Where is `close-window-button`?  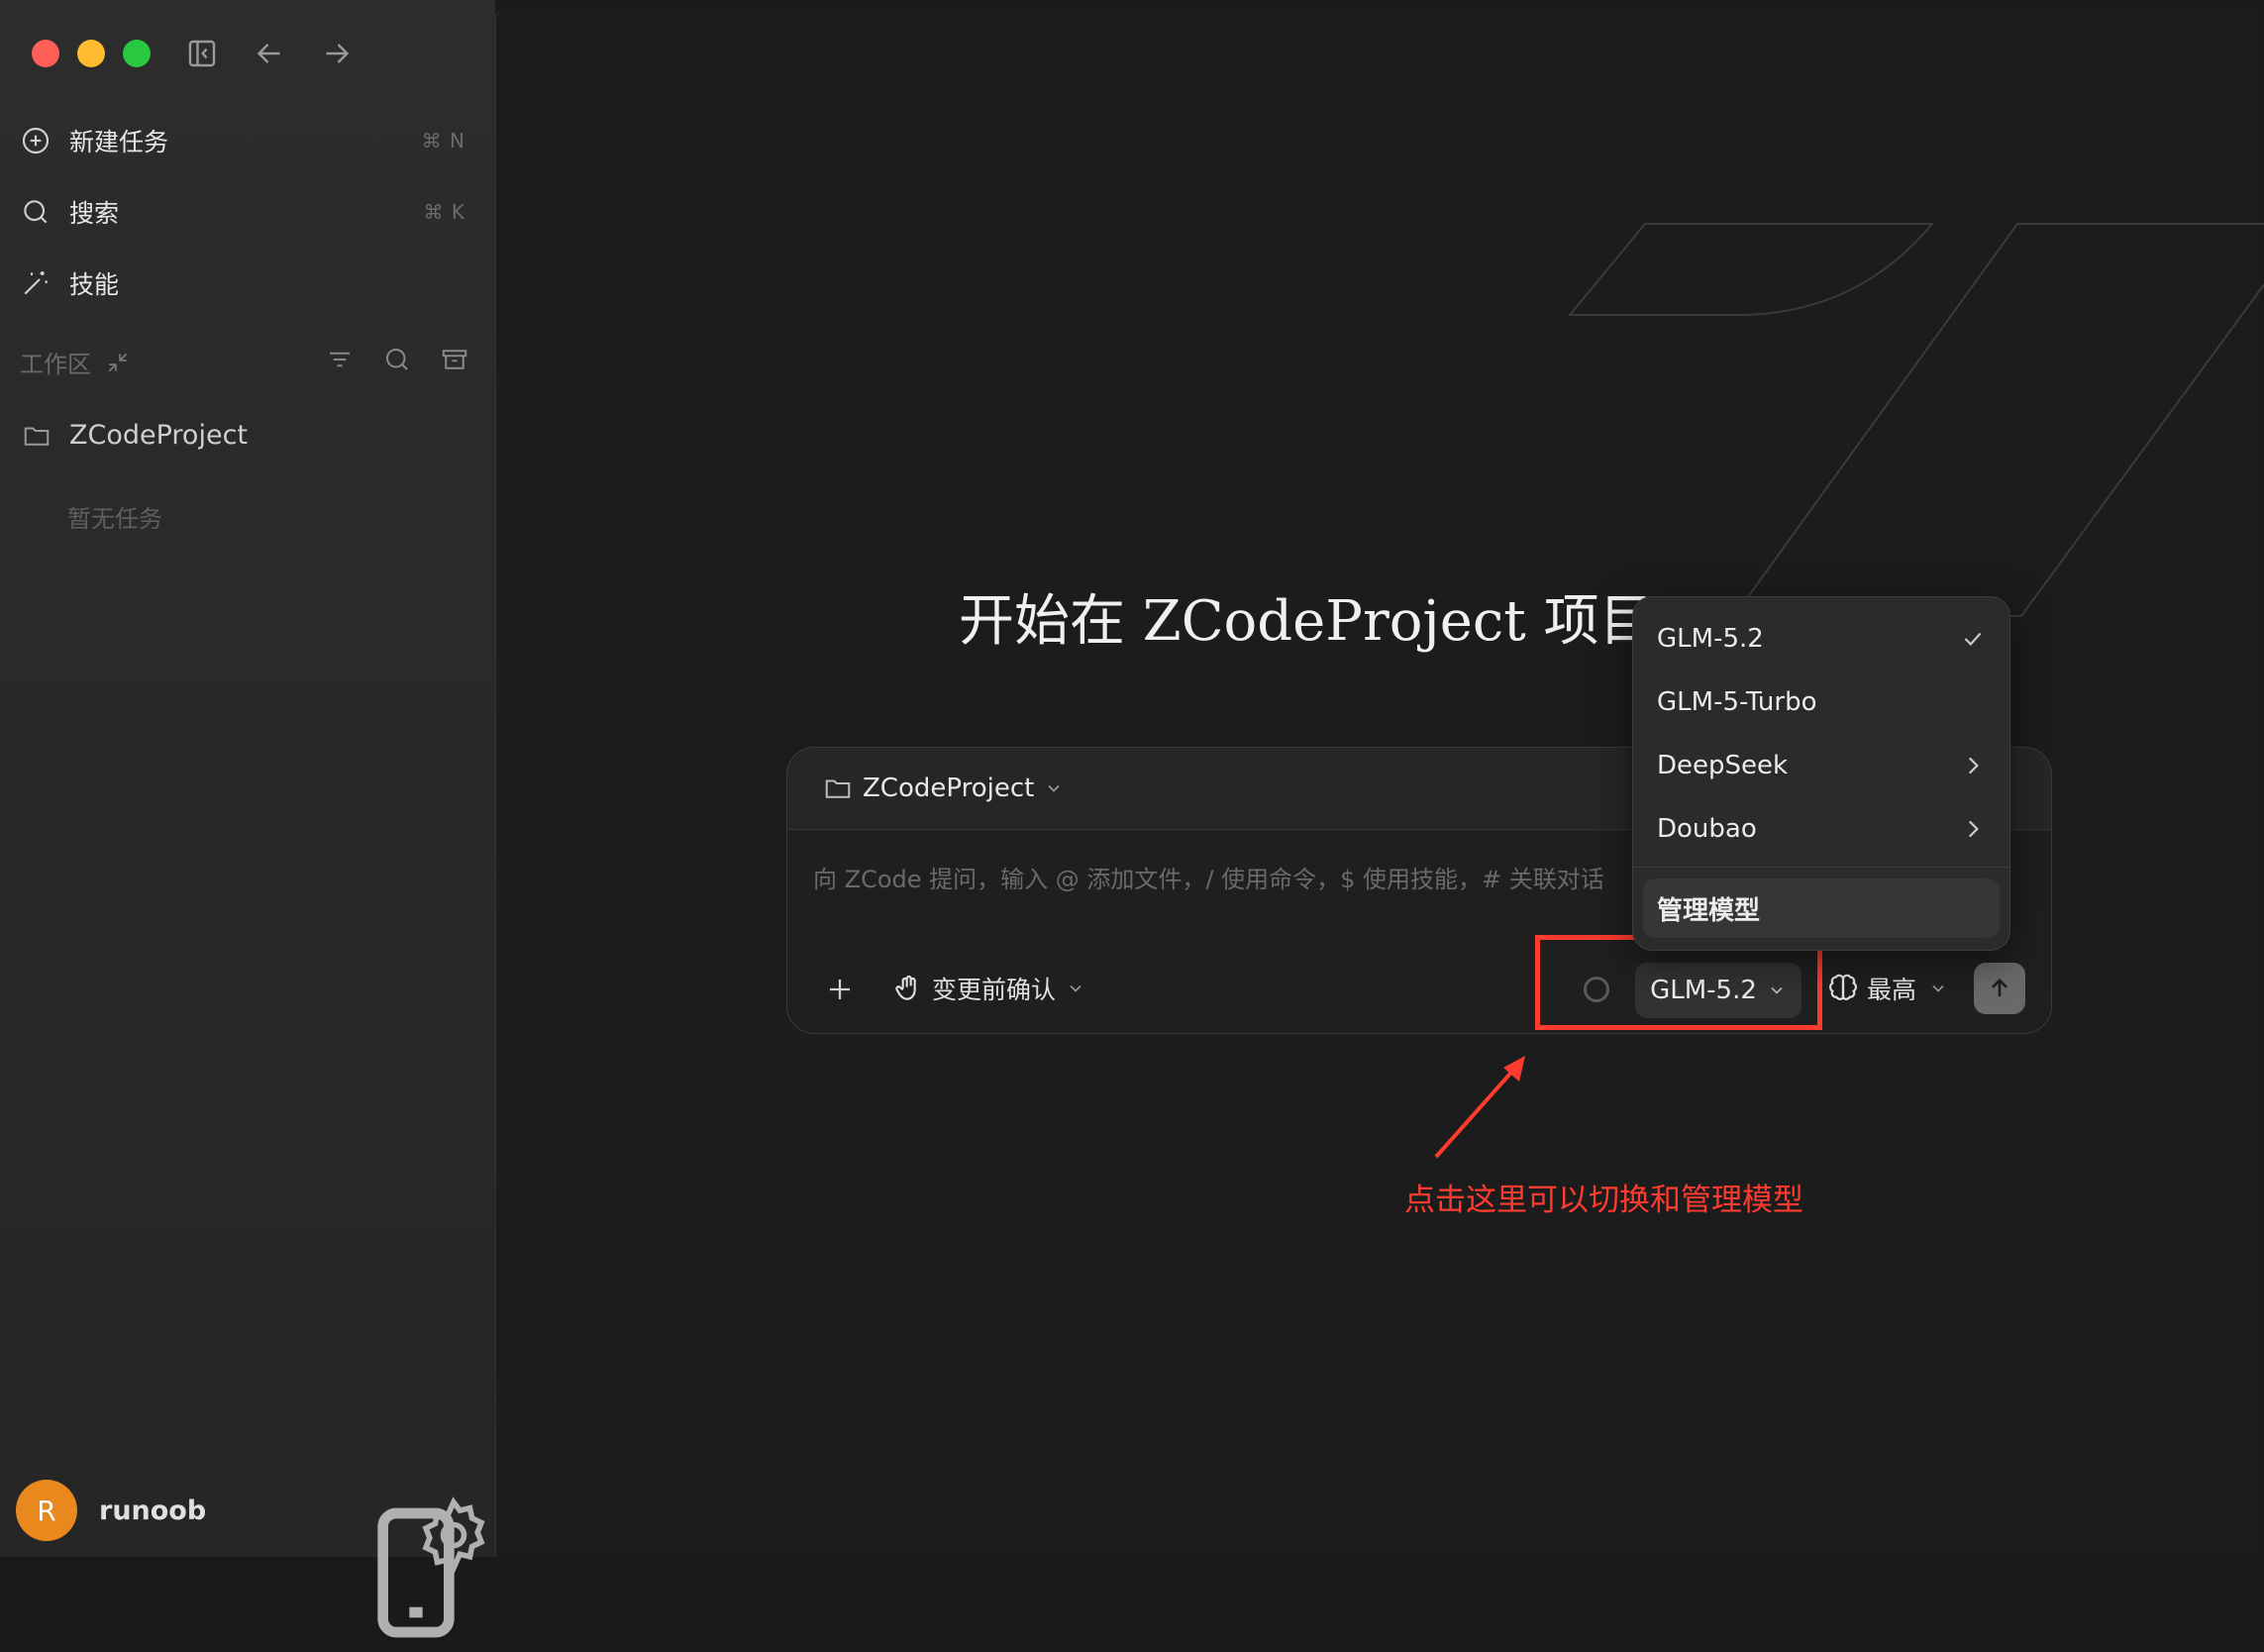
close-window-button is located at coordinates (45, 54).